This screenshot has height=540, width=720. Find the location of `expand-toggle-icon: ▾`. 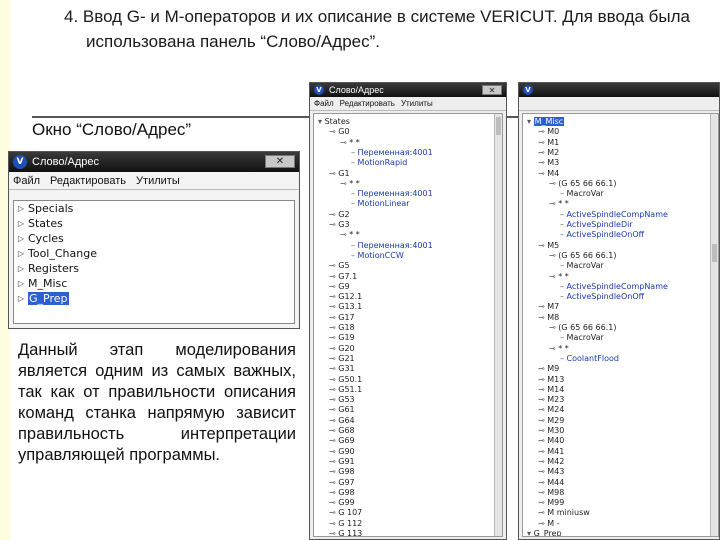

expand-toggle-icon: ▾ is located at coordinates (530, 121).